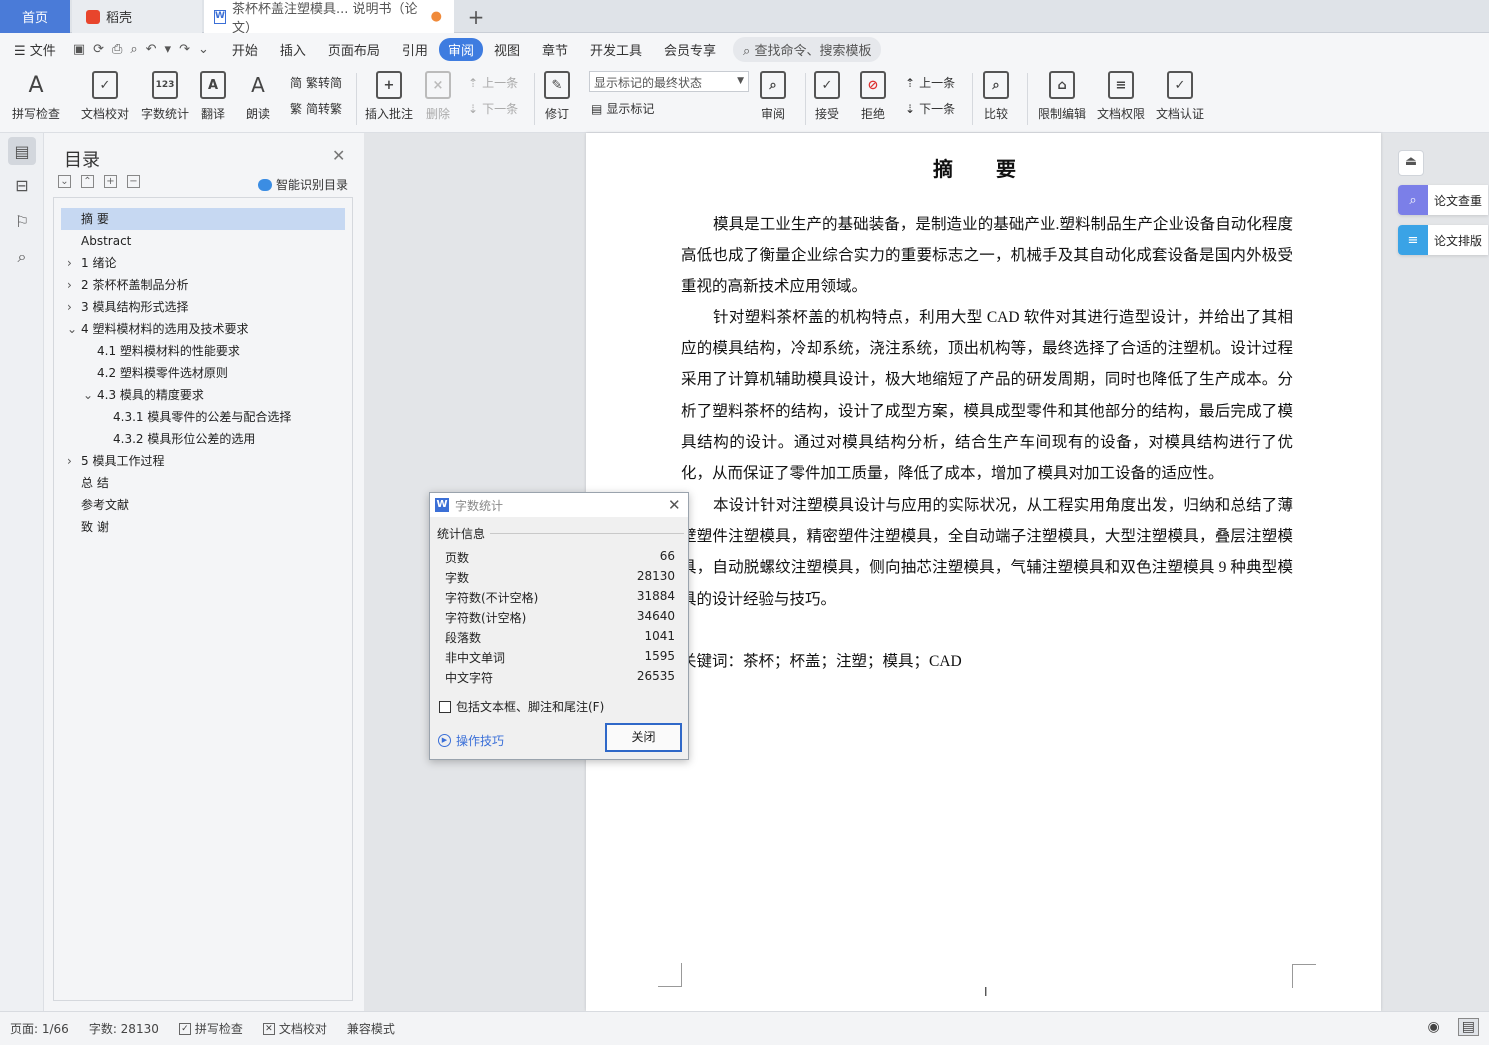 This screenshot has height=1045, width=1489. I want to click on expand-icon: ⌃, so click(87, 181).